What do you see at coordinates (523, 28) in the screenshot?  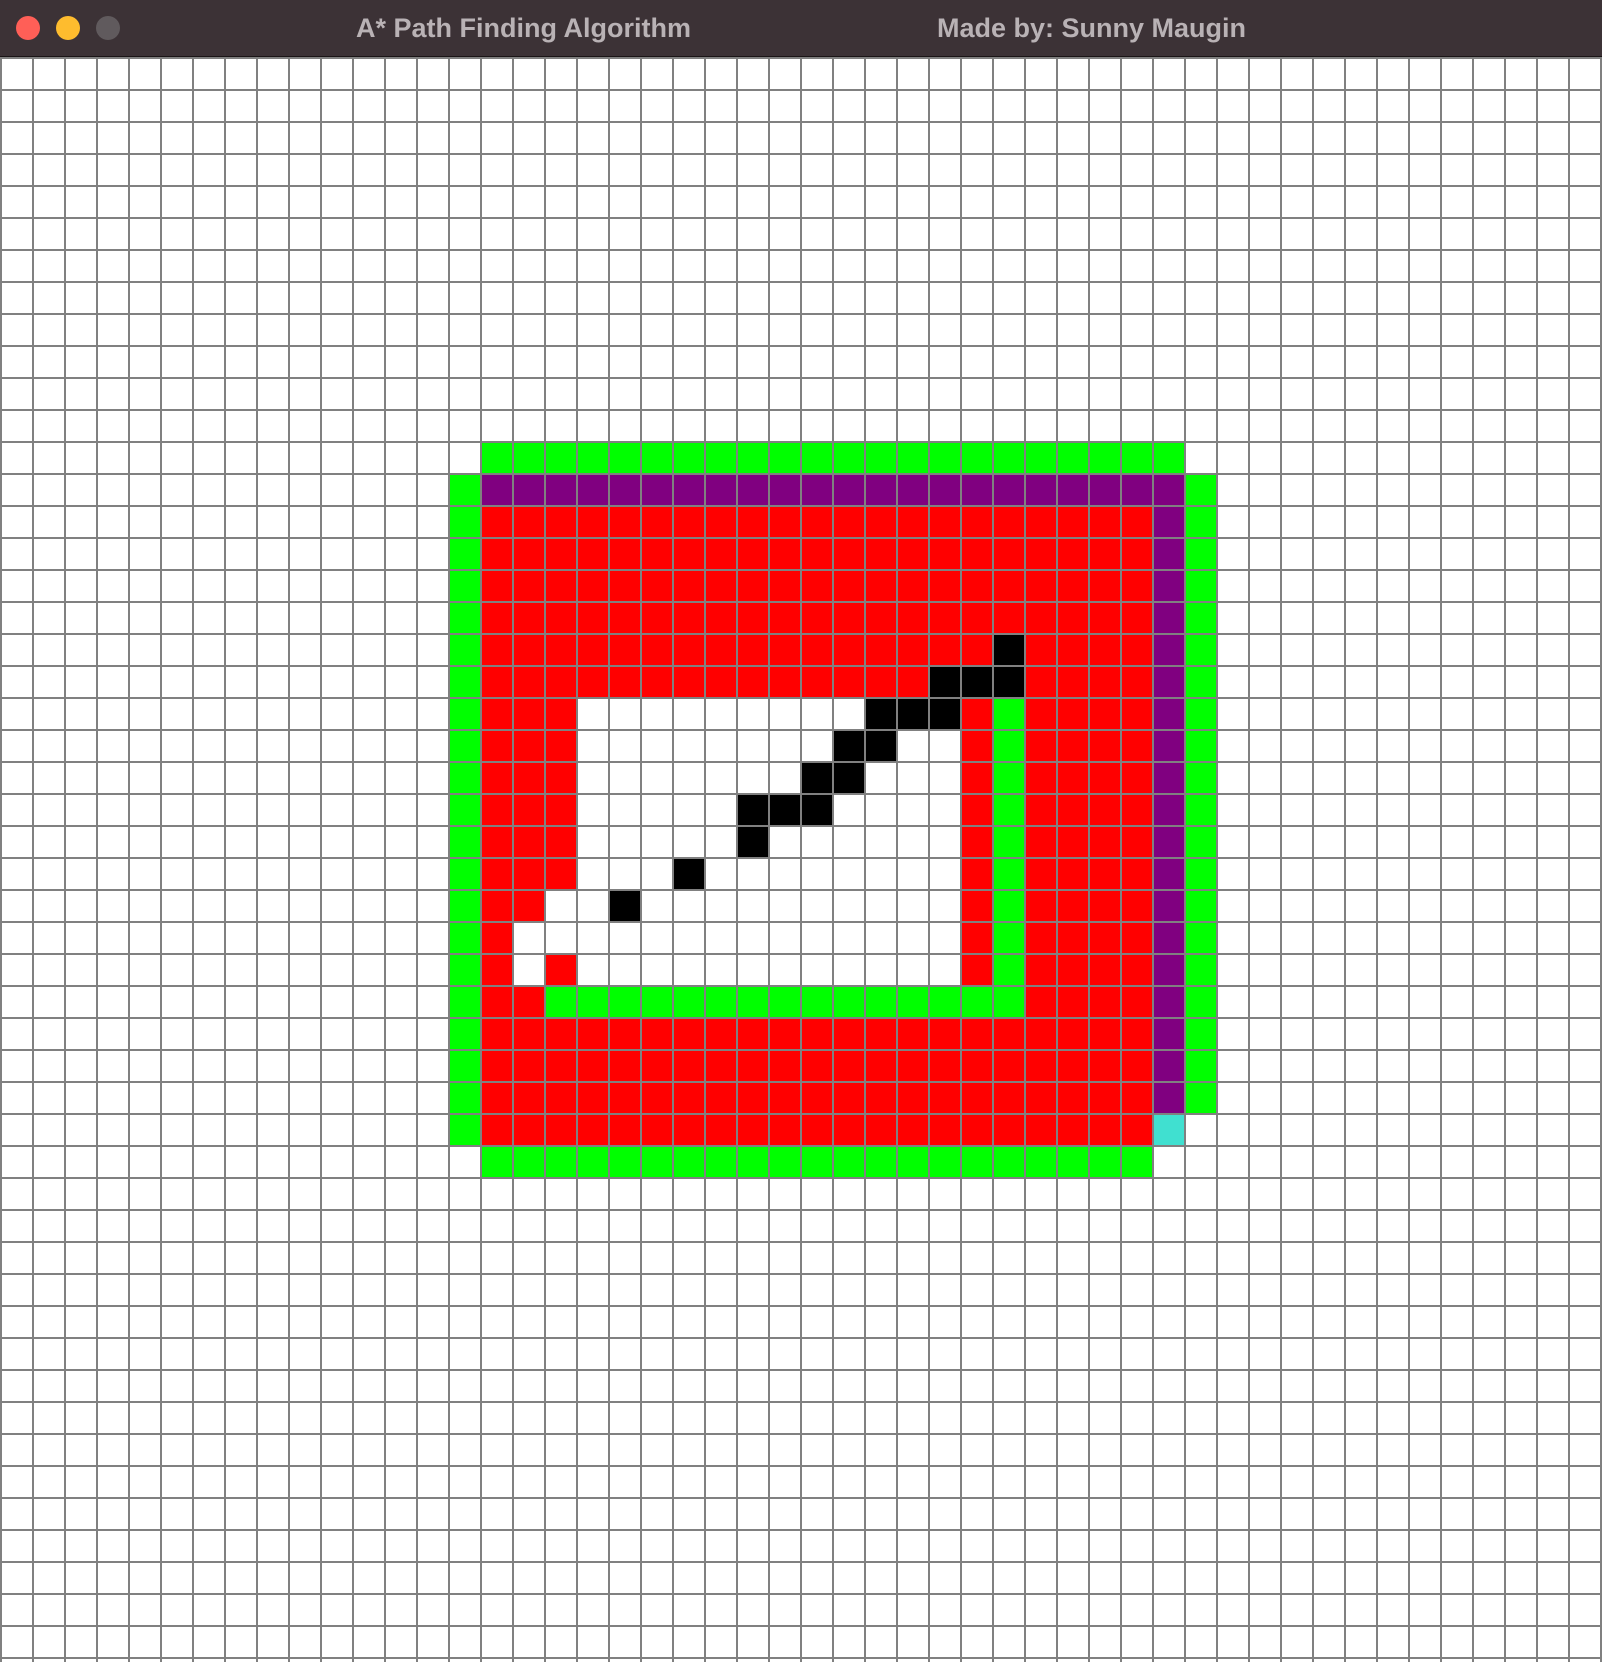 I see `window-title: A* Path Finding Algorithm` at bounding box center [523, 28].